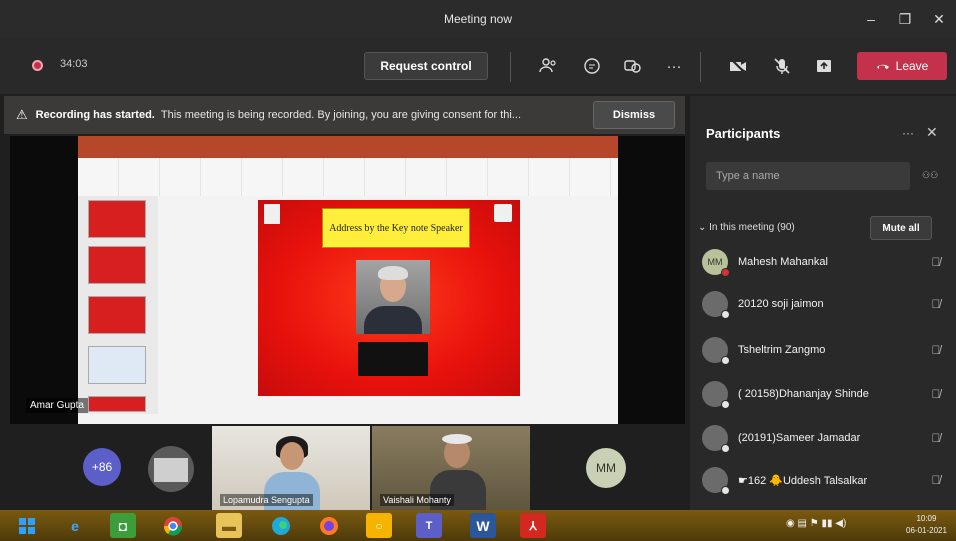  Describe the element at coordinates (429, 525) in the screenshot. I see `teams-icon: T` at that location.